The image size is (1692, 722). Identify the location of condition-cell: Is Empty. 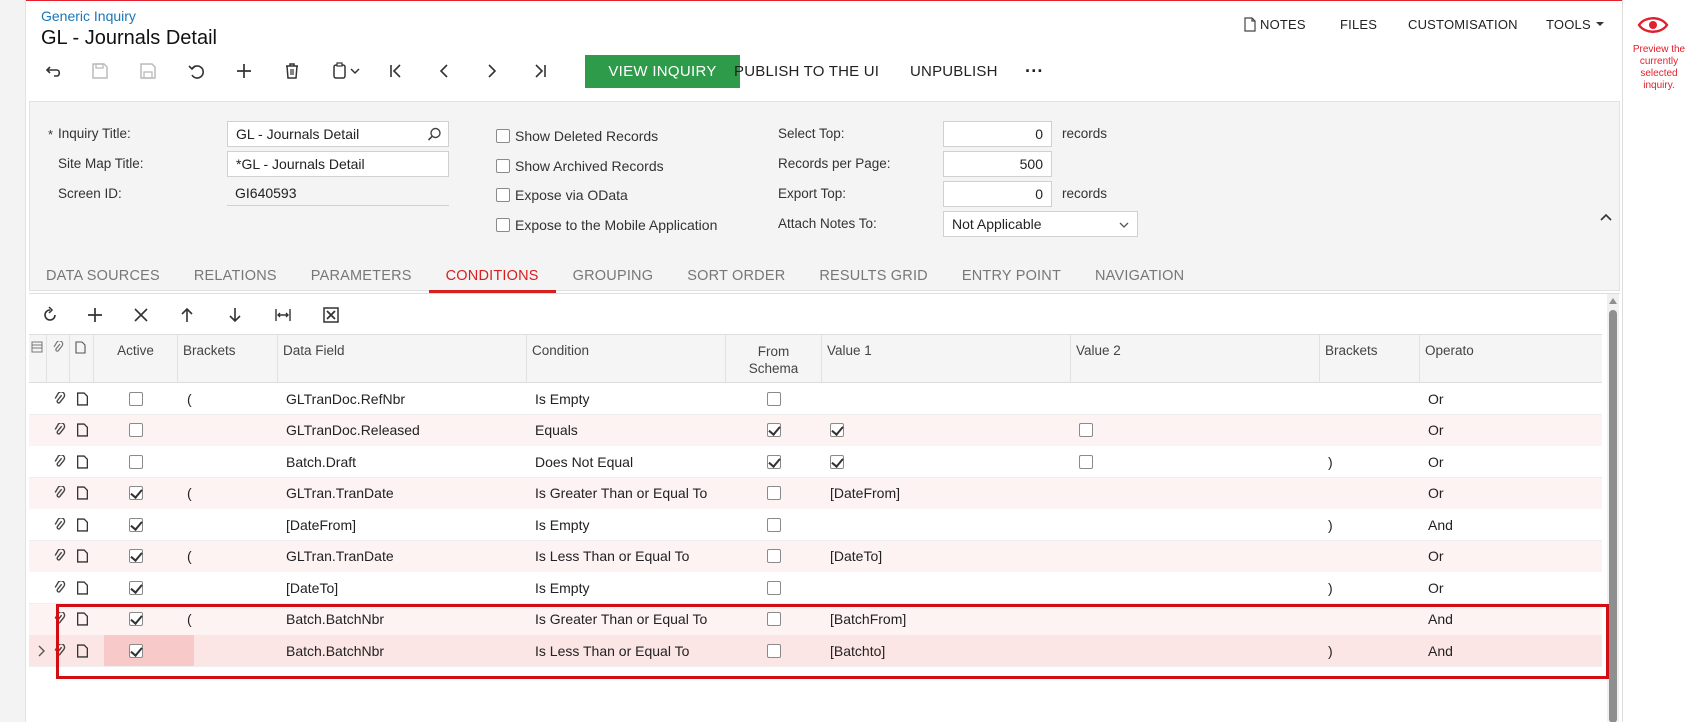
(630, 524).